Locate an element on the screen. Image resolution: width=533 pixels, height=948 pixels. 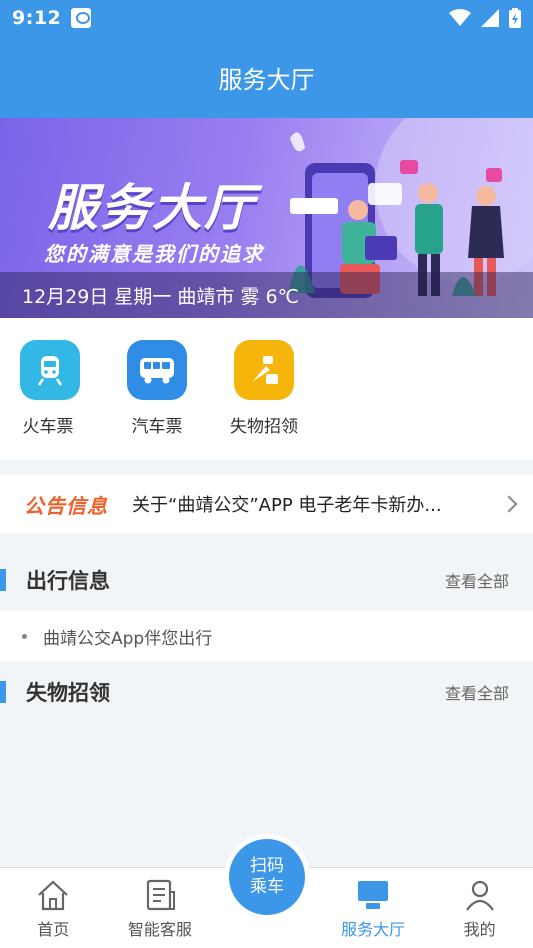
user-icon is located at coordinates (479, 895).